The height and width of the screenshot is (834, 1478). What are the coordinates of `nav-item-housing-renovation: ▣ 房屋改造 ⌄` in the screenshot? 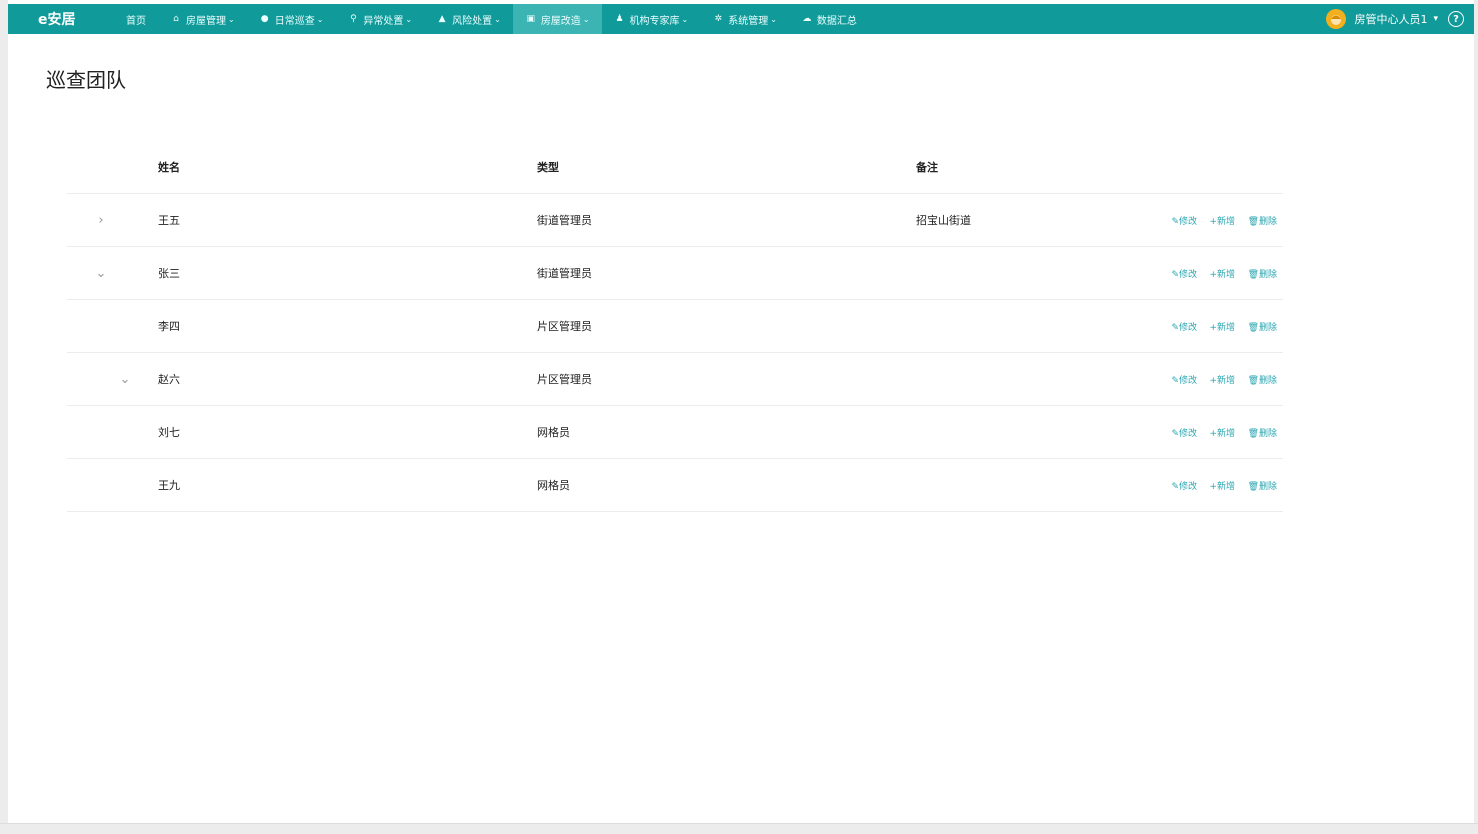 It's located at (557, 19).